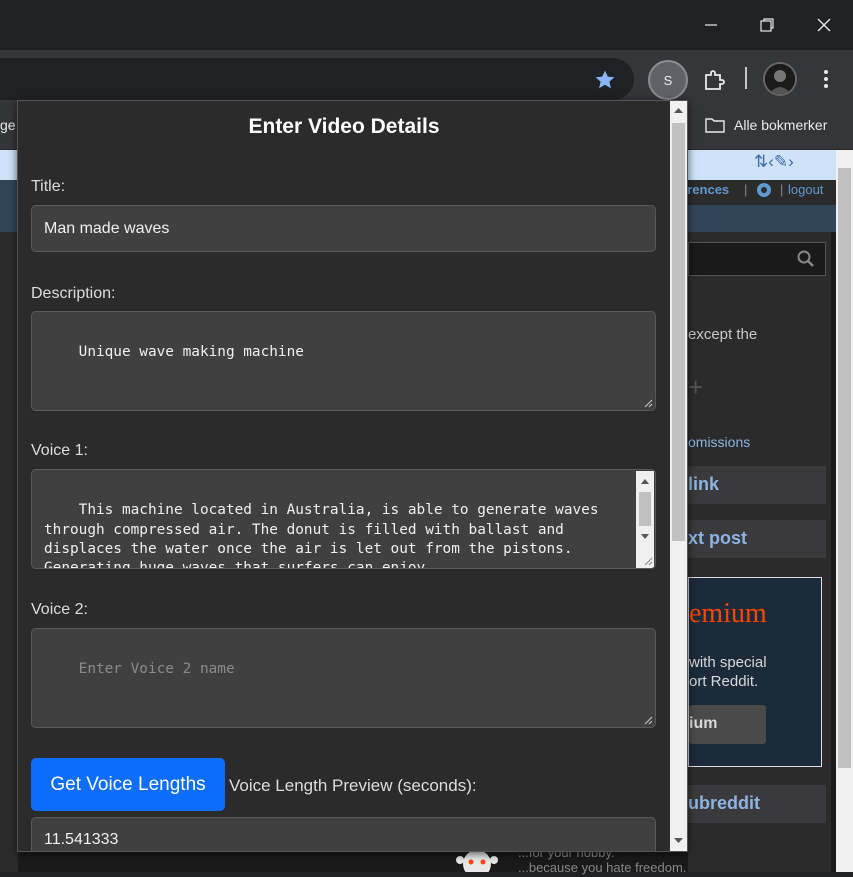 The height and width of the screenshot is (877, 853). What do you see at coordinates (317, 79) in the screenshot?
I see `address-bar` at bounding box center [317, 79].